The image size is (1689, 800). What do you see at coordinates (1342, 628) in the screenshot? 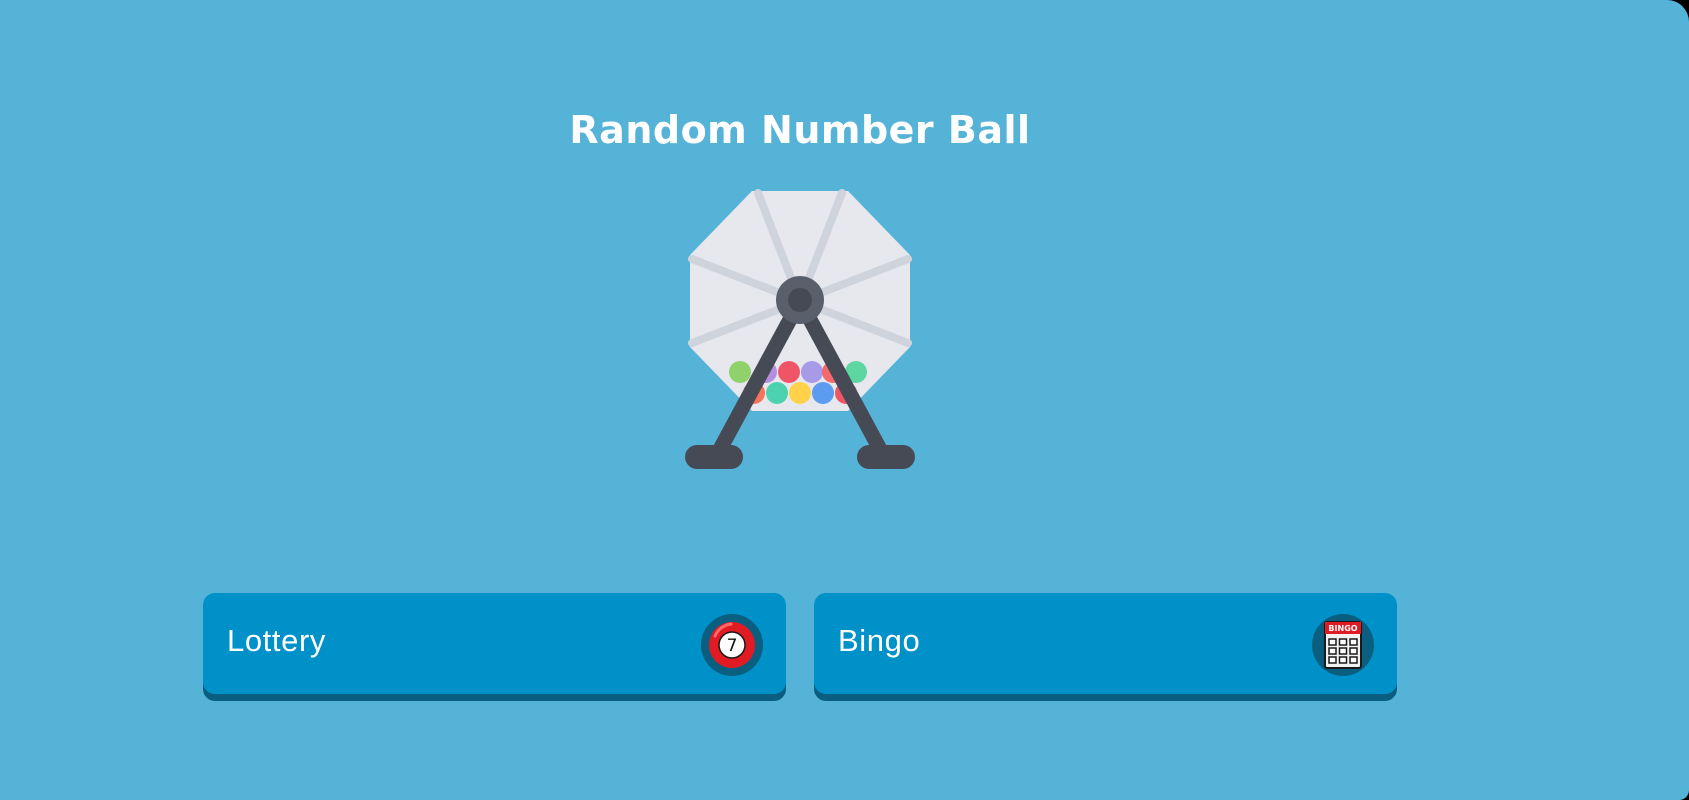
I see `bingo-card-header: BINGO` at bounding box center [1342, 628].